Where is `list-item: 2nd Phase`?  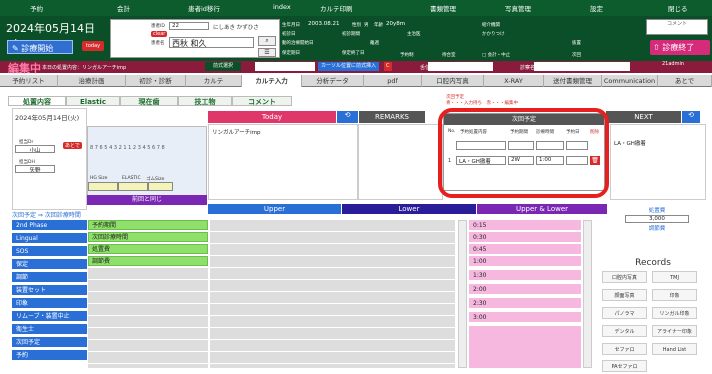
list-item: 2nd Phase is located at coordinates (49, 225).